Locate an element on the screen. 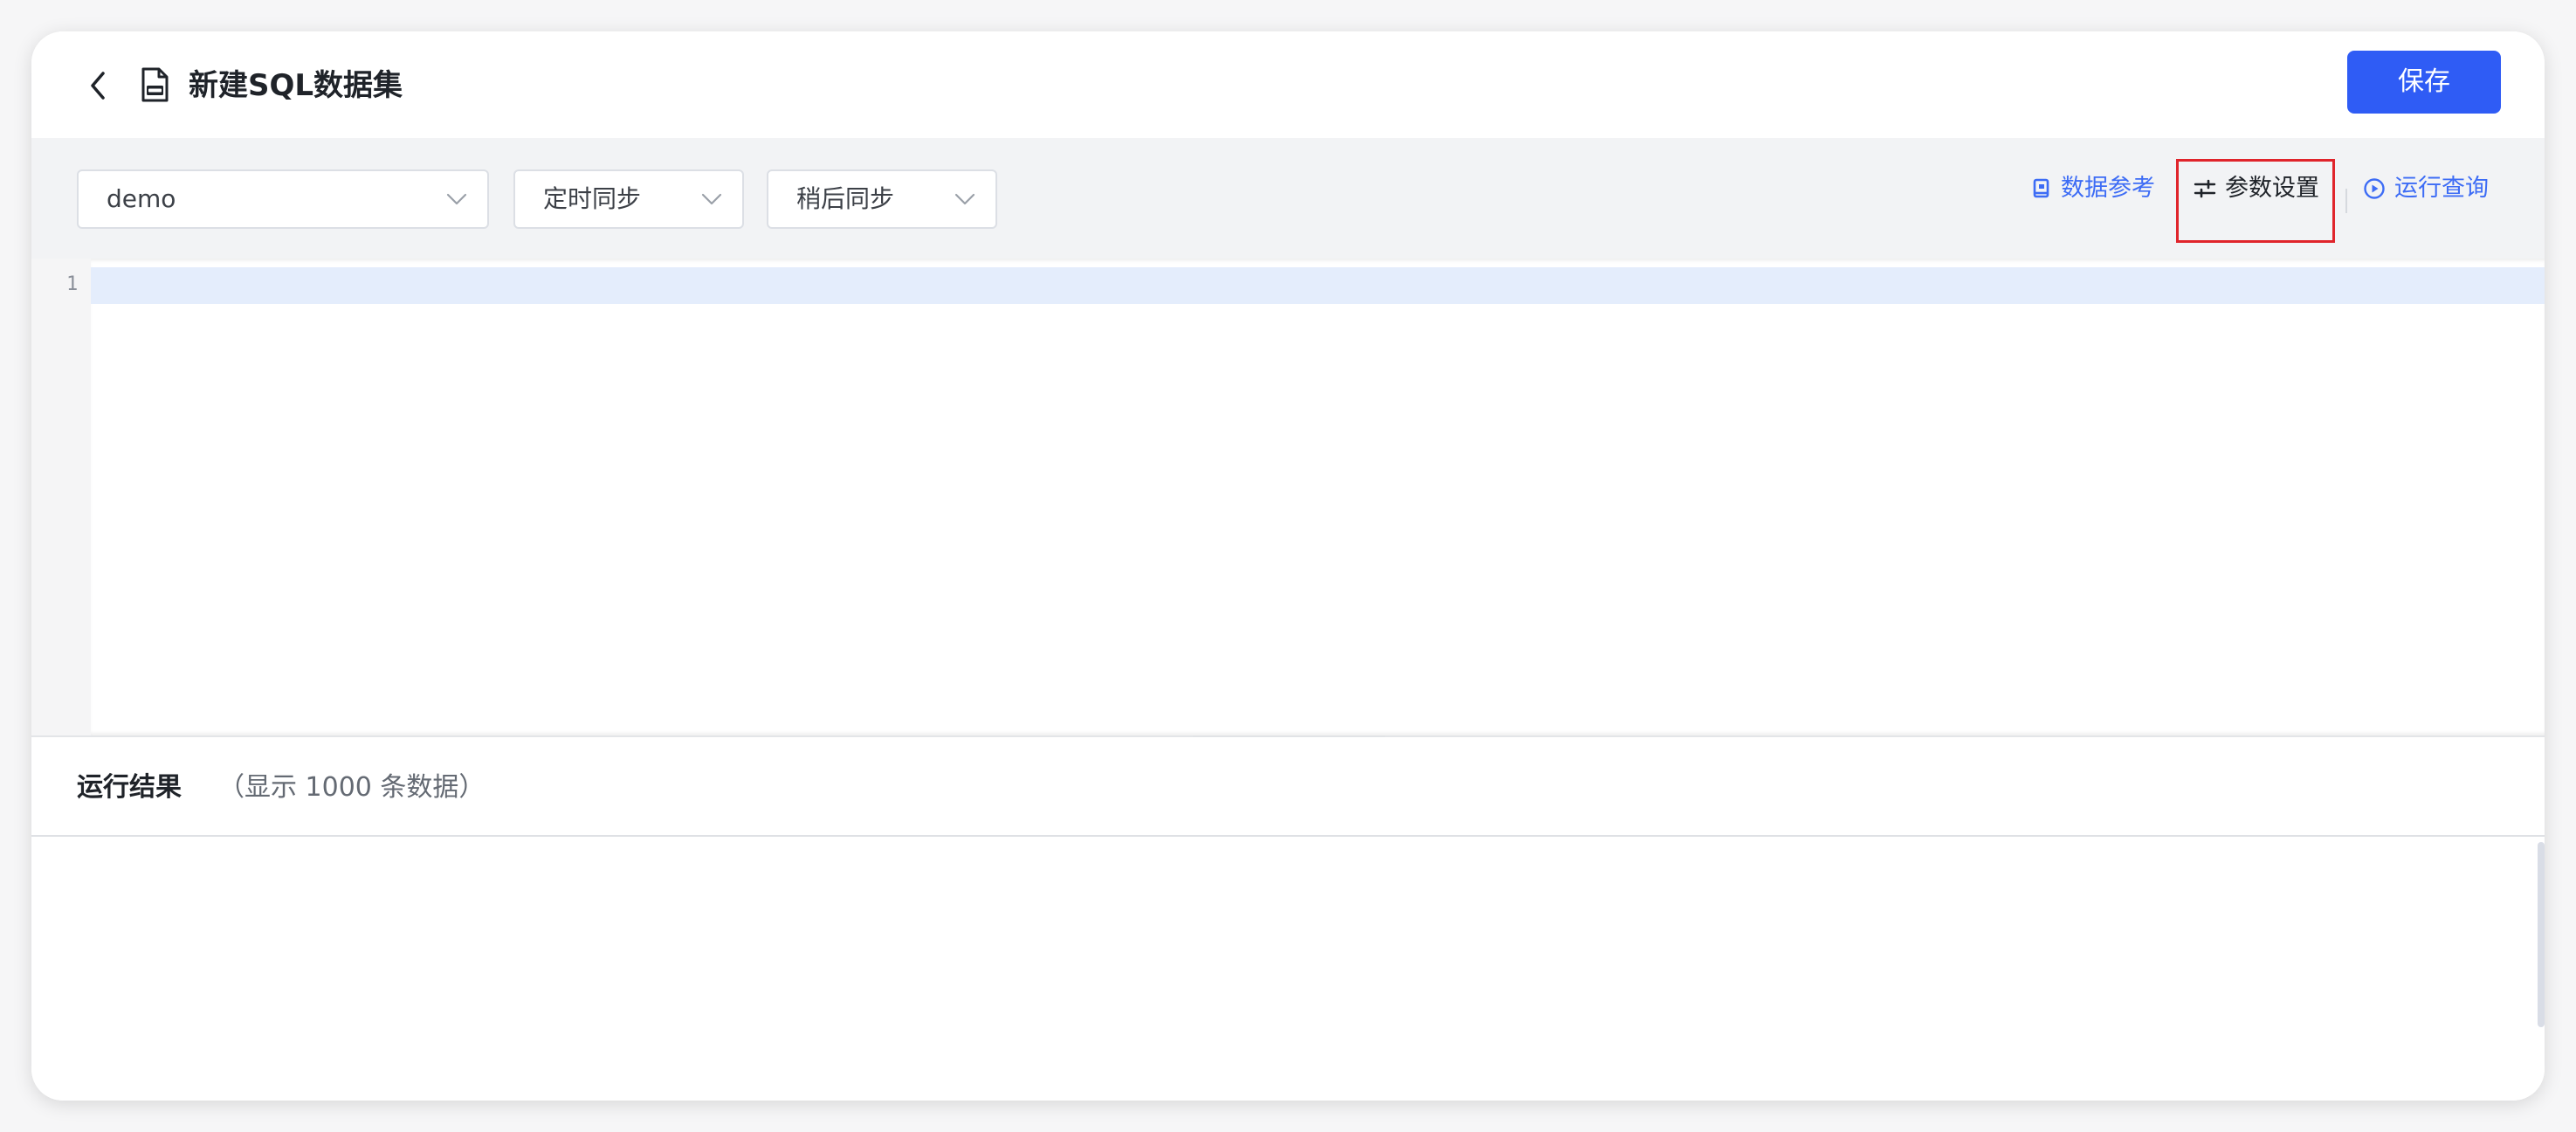 The image size is (2576, 1132). sync-mode-select-value: 定时同步 is located at coordinates (592, 198).